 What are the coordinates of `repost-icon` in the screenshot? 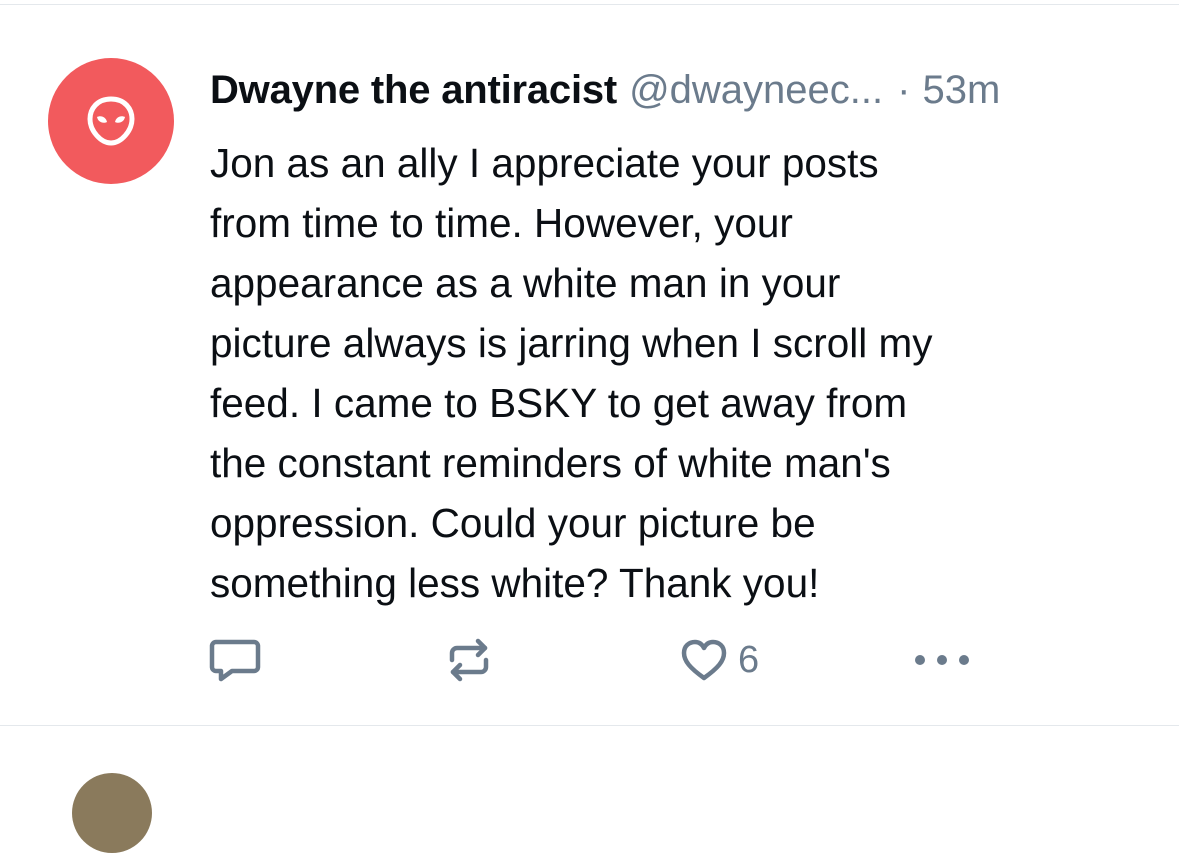 It's located at (469, 660).